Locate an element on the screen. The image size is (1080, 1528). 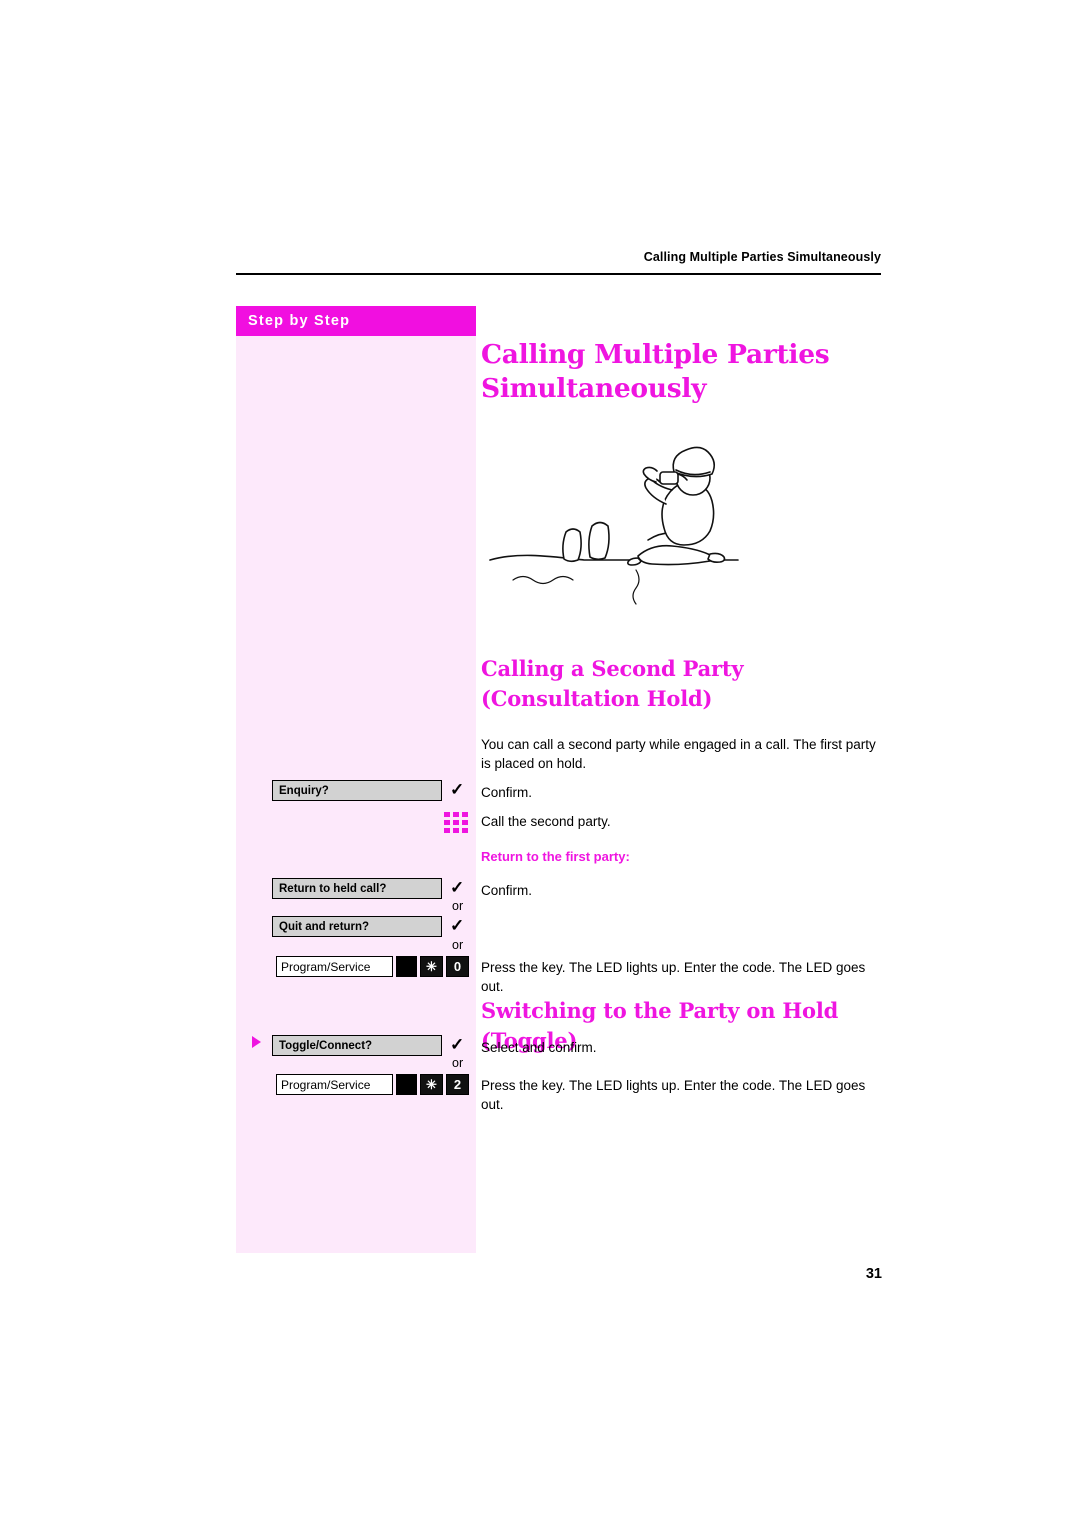
display-key-enquiry: Enquiry? is located at coordinates (357, 790).